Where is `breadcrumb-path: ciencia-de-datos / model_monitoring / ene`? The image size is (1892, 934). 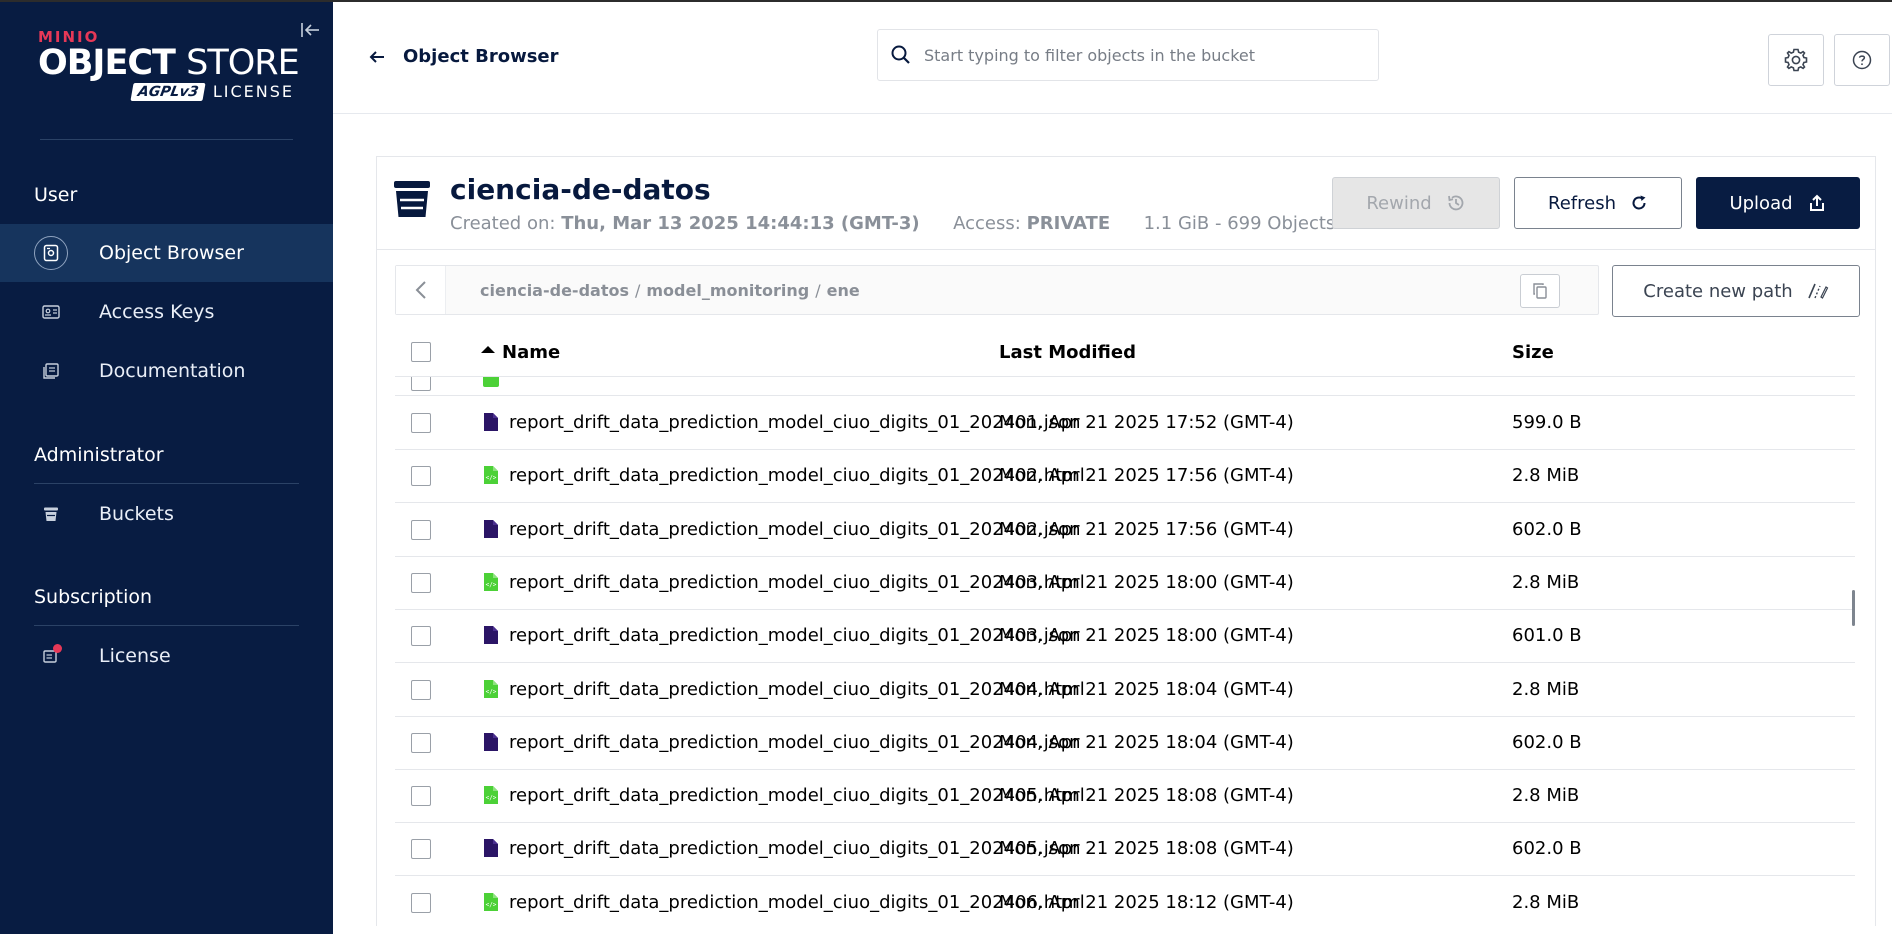
breadcrumb-path: ciencia-de-datos / model_monitoring / ene is located at coordinates (670, 290).